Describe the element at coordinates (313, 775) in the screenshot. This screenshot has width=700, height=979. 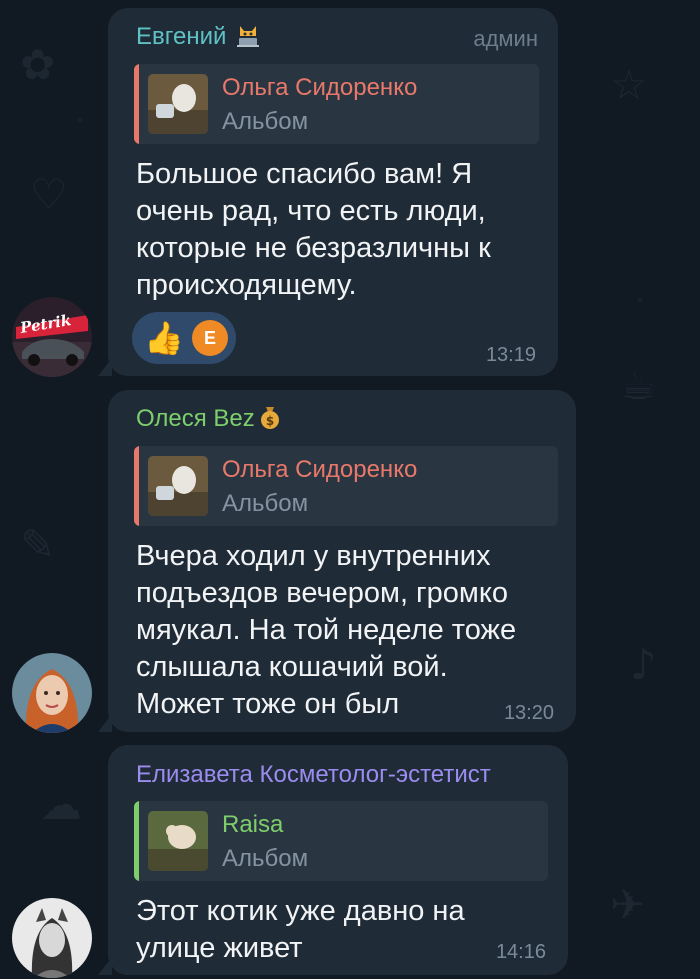
I see `sender-name: Елизавета Косметолог-эстетист` at that location.